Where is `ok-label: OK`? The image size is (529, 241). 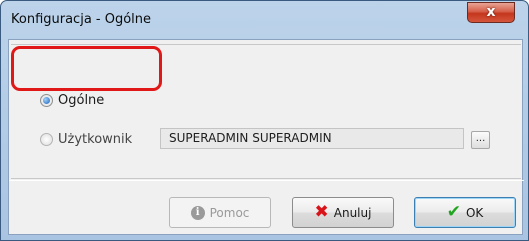
ok-label: OK is located at coordinates (474, 212).